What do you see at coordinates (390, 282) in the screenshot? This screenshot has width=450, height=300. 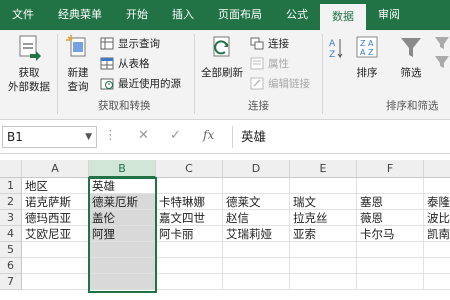 I see `cell-f7` at bounding box center [390, 282].